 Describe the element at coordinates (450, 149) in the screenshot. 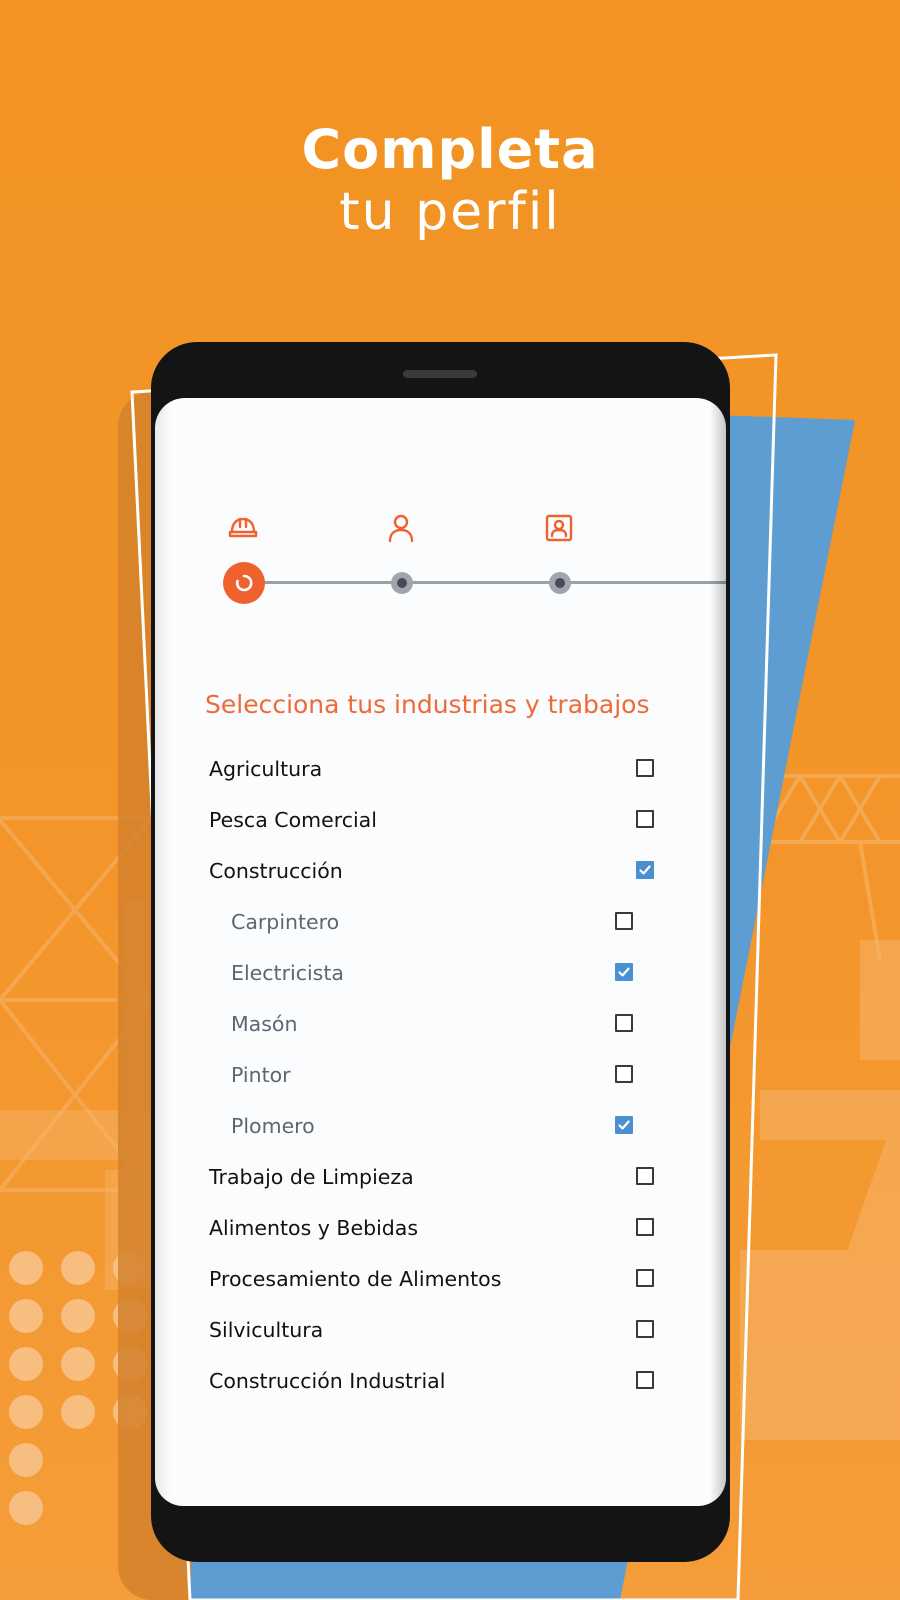

I see `promo-title: Completa` at that location.